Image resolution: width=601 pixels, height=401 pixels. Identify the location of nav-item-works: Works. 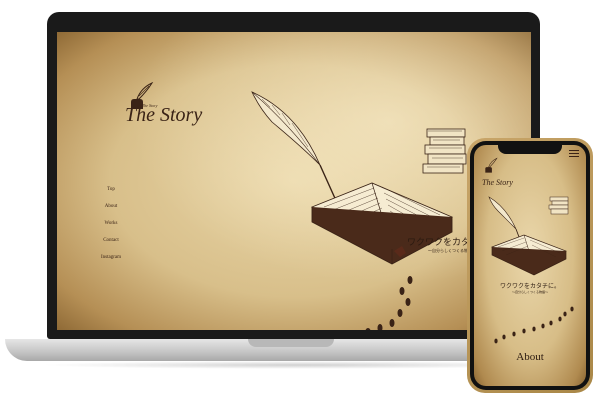
(111, 223).